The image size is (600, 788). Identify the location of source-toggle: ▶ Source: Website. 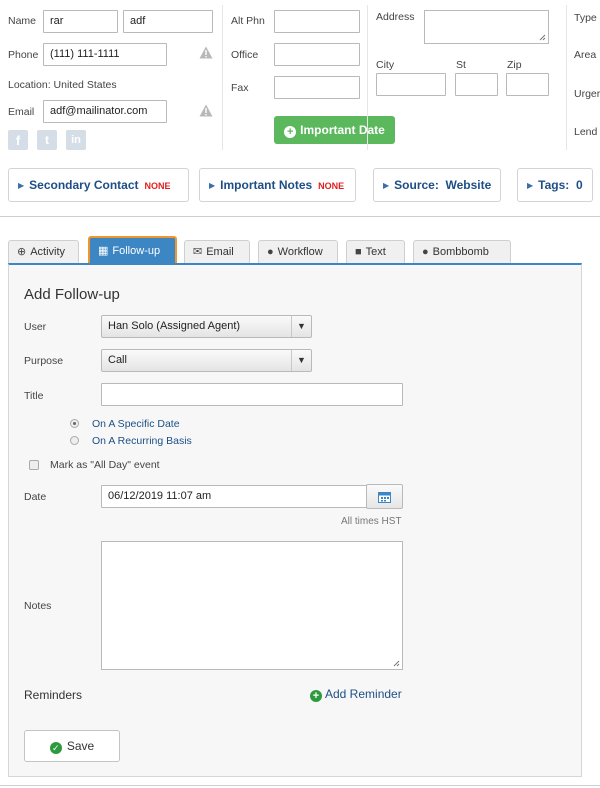
(437, 185).